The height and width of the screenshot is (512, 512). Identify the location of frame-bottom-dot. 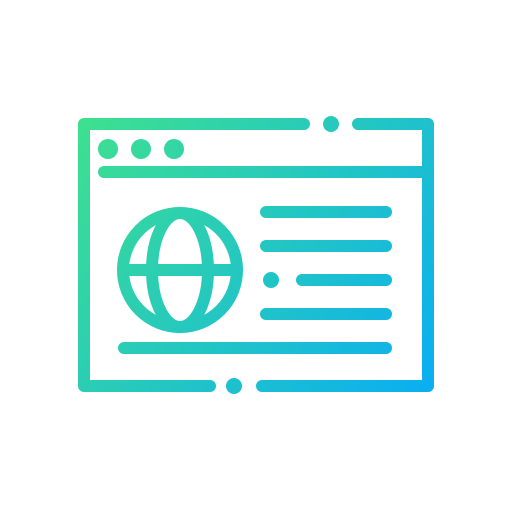
(234, 386).